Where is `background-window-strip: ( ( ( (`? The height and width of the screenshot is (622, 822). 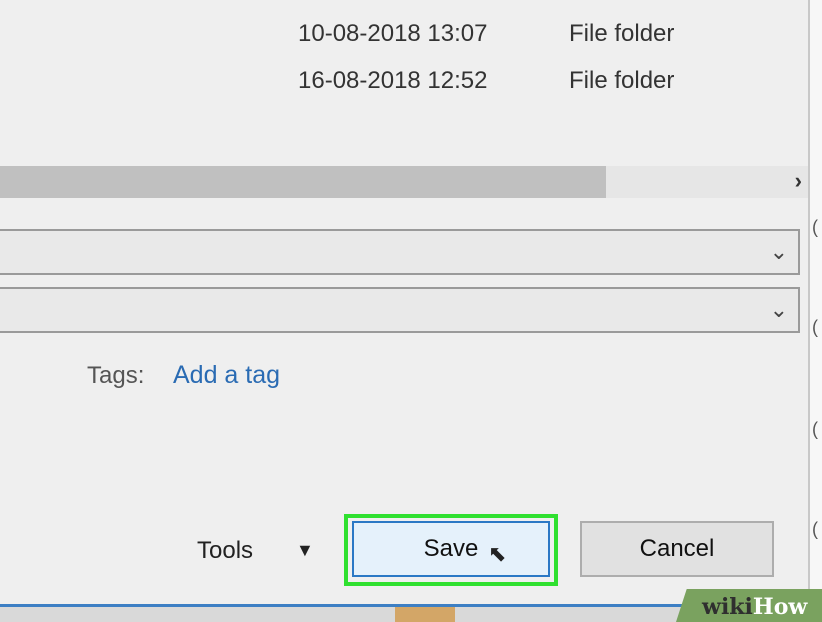 background-window-strip: ( ( ( ( is located at coordinates (816, 302).